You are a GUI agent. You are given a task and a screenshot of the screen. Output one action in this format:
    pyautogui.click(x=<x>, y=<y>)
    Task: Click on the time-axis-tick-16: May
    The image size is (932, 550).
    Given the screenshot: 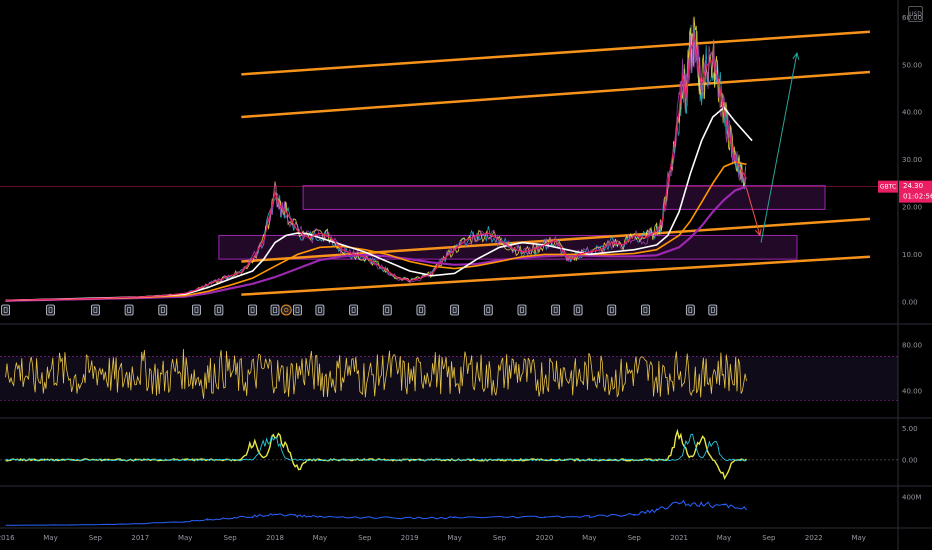 What is the action you would take?
    pyautogui.click(x=724, y=538)
    